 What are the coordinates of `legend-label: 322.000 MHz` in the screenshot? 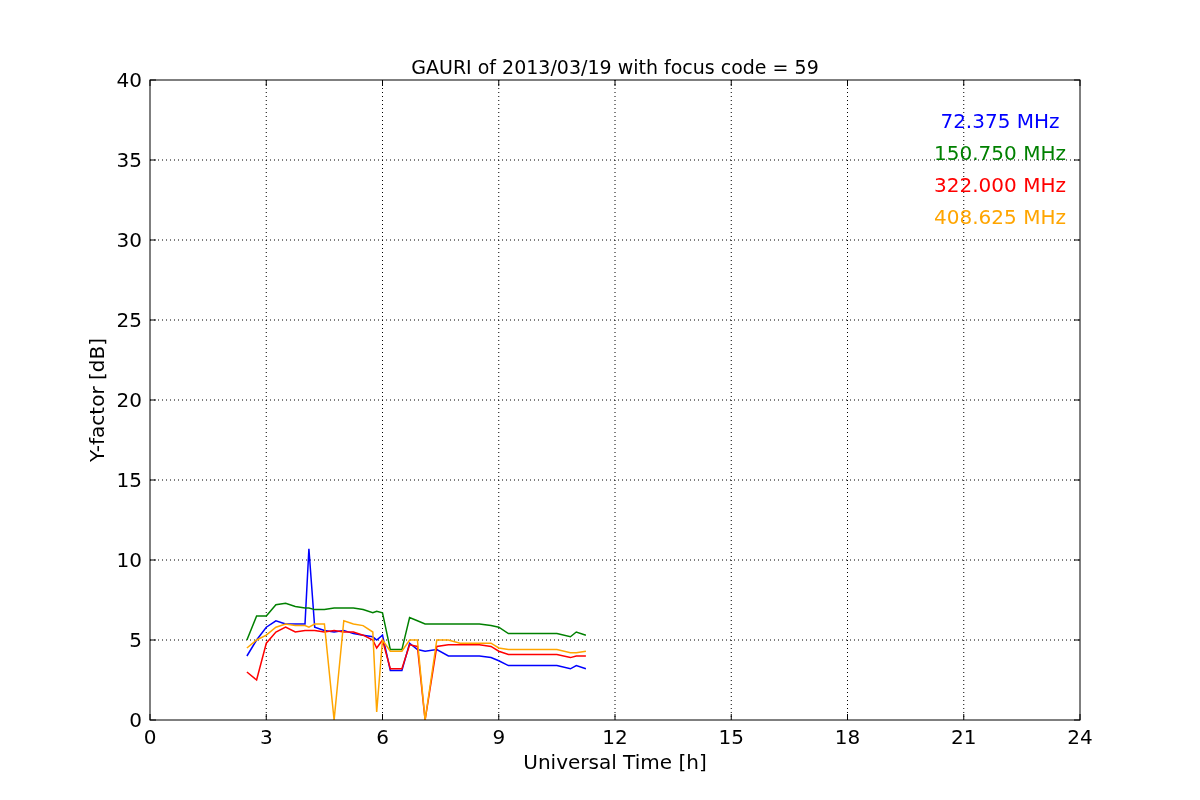 It's located at (1000, 185).